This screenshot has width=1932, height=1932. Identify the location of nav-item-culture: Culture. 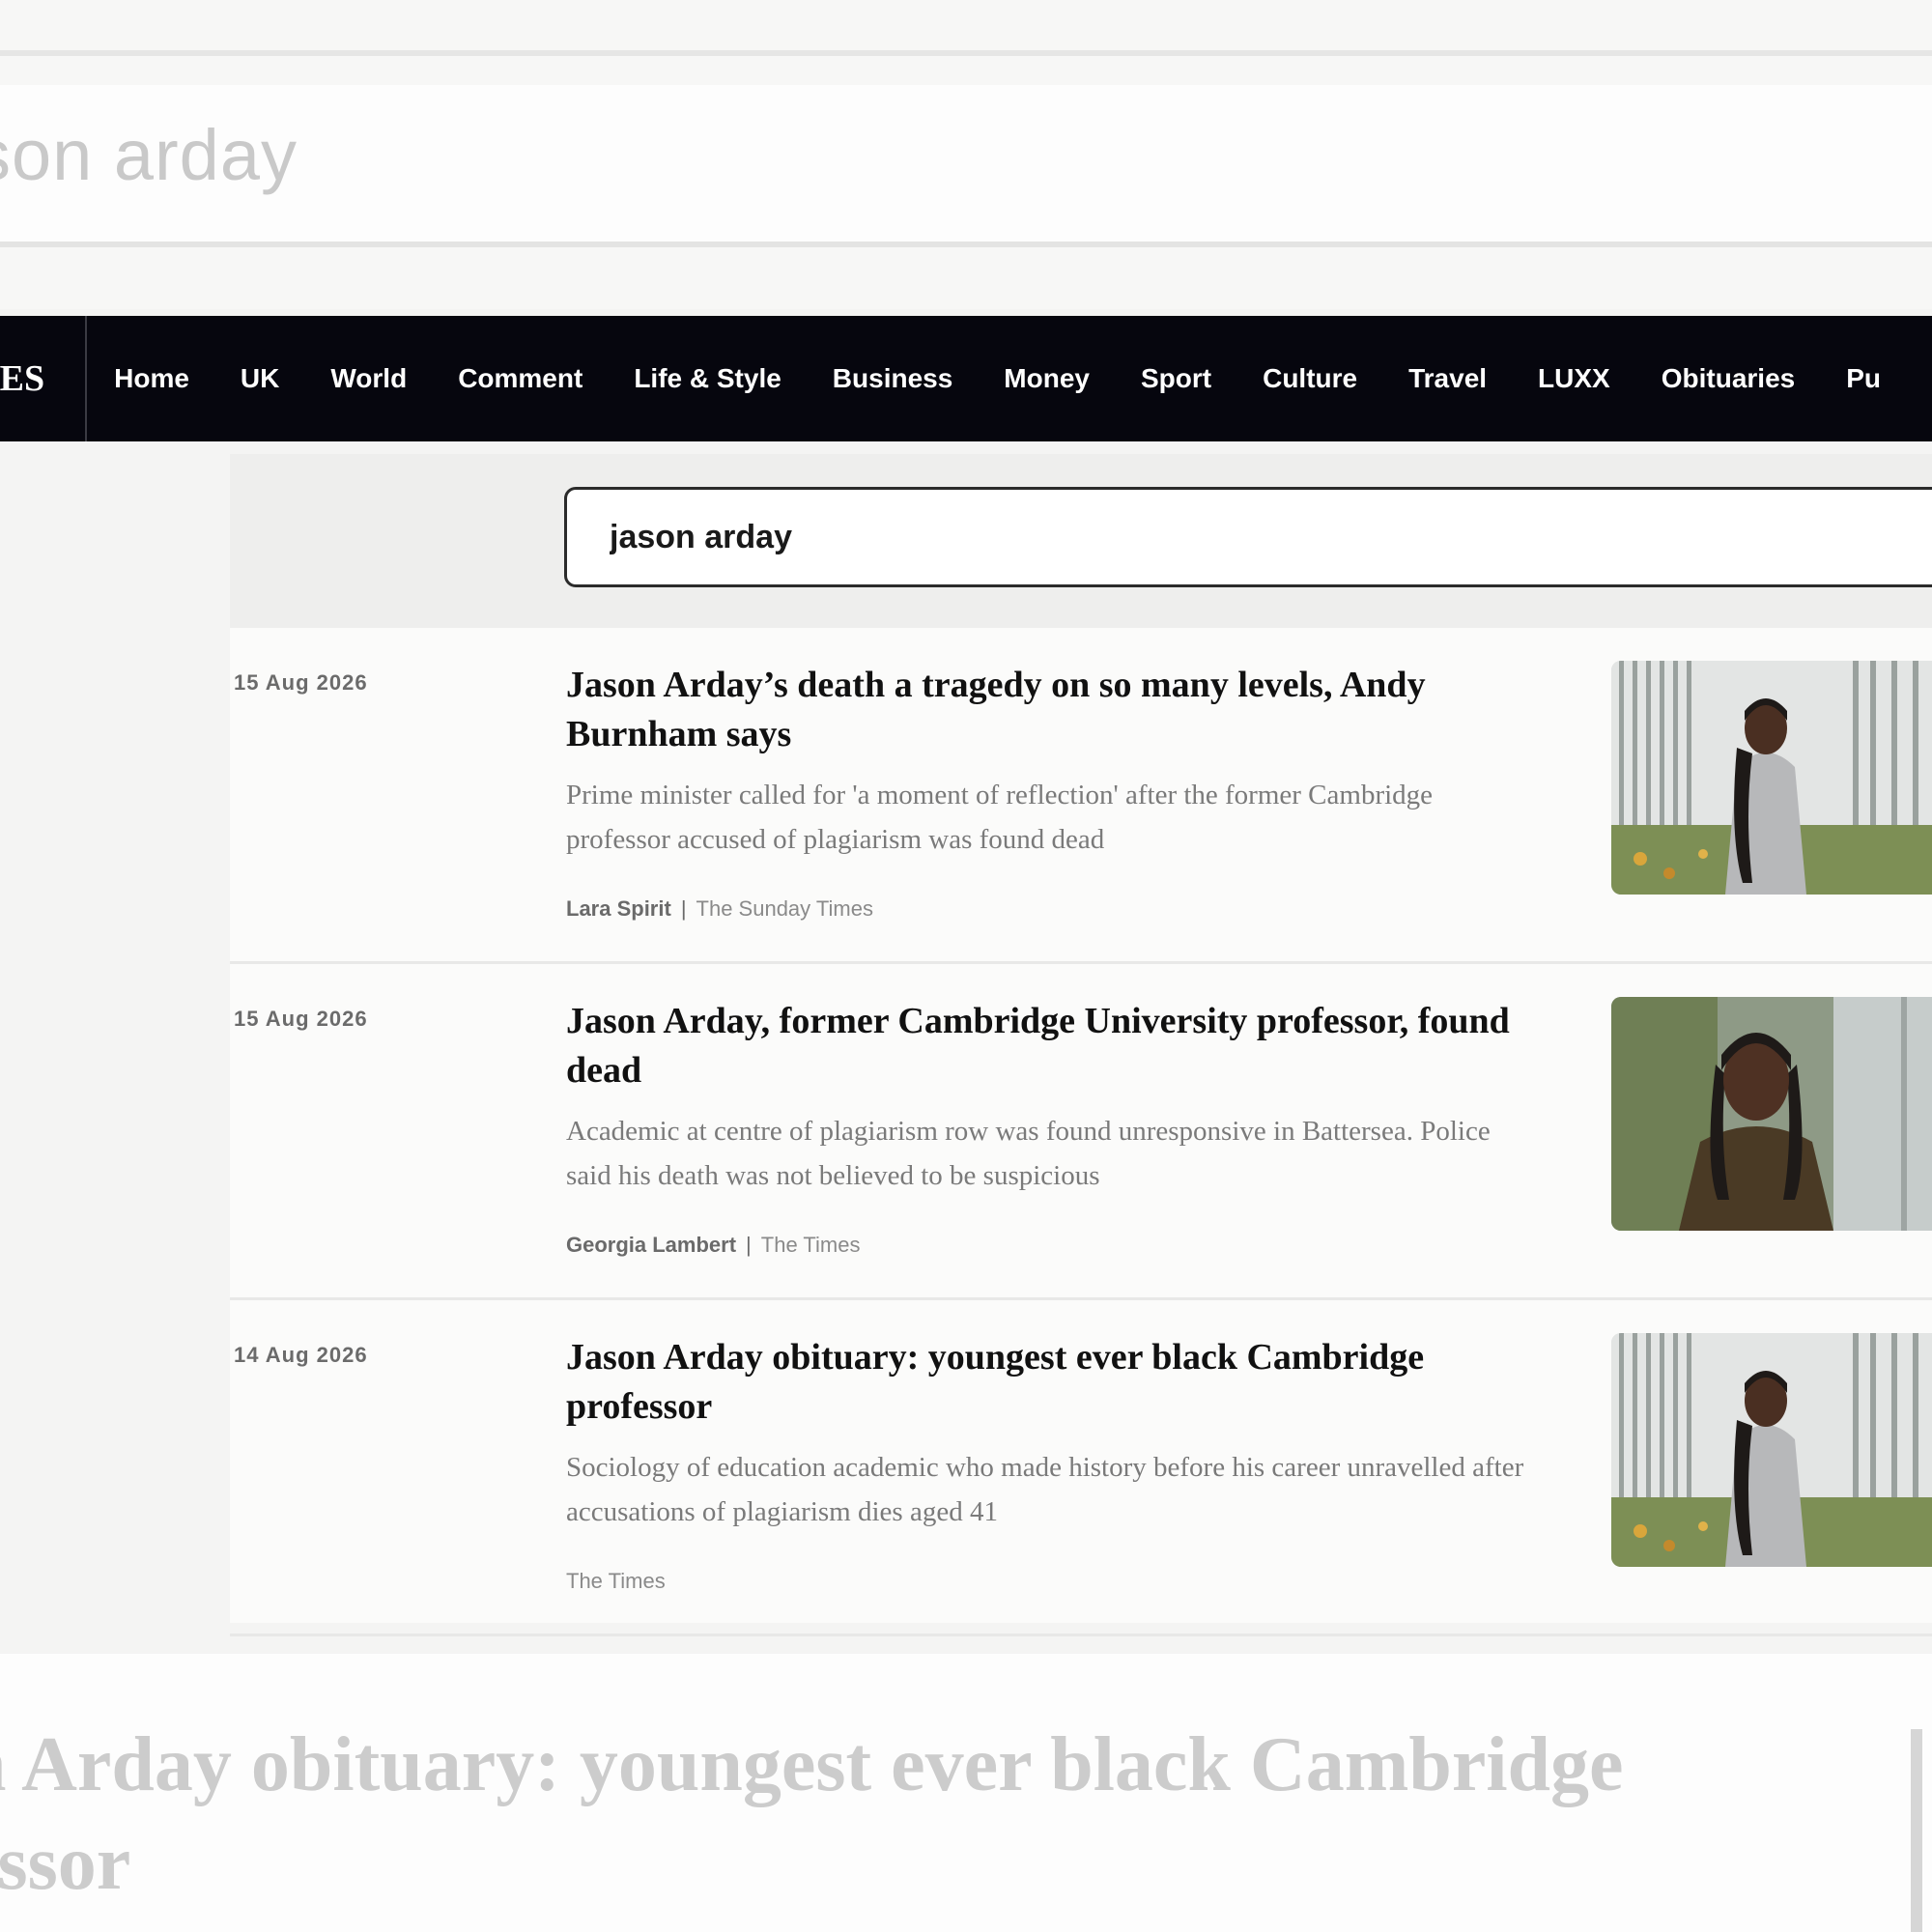
(1310, 378).